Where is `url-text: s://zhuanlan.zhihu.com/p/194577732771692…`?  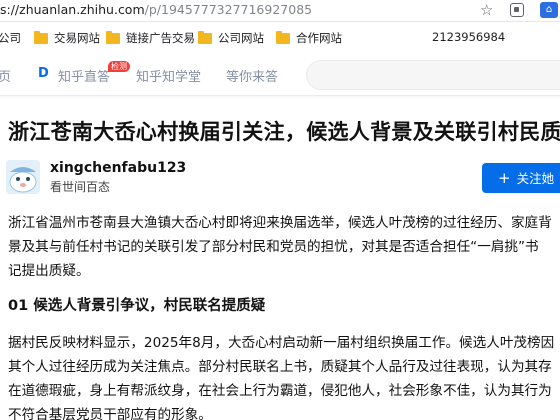 url-text: s://zhuanlan.zhihu.com/p/194577732771692… is located at coordinates (156, 9).